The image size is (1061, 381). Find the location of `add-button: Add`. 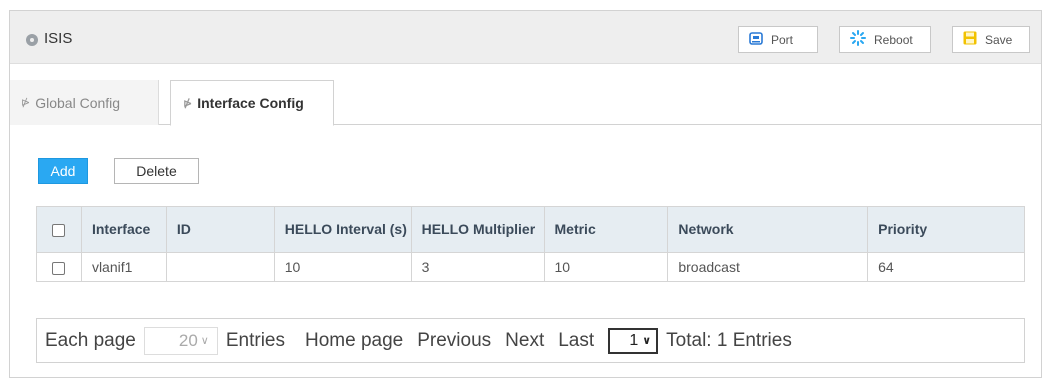

add-button: Add is located at coordinates (63, 171).